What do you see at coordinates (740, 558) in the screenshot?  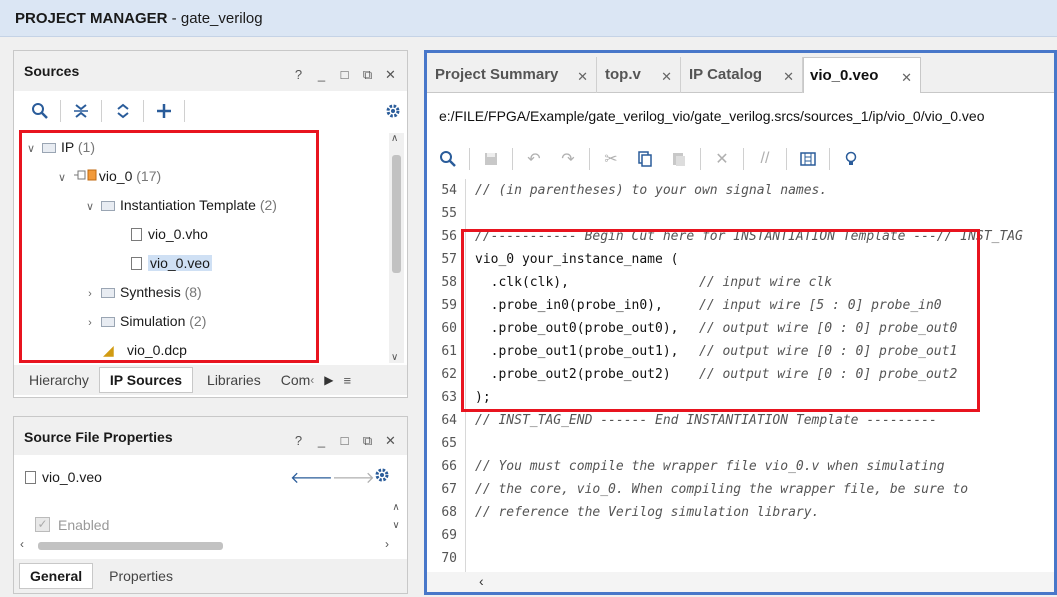 I see `code-line: 70` at bounding box center [740, 558].